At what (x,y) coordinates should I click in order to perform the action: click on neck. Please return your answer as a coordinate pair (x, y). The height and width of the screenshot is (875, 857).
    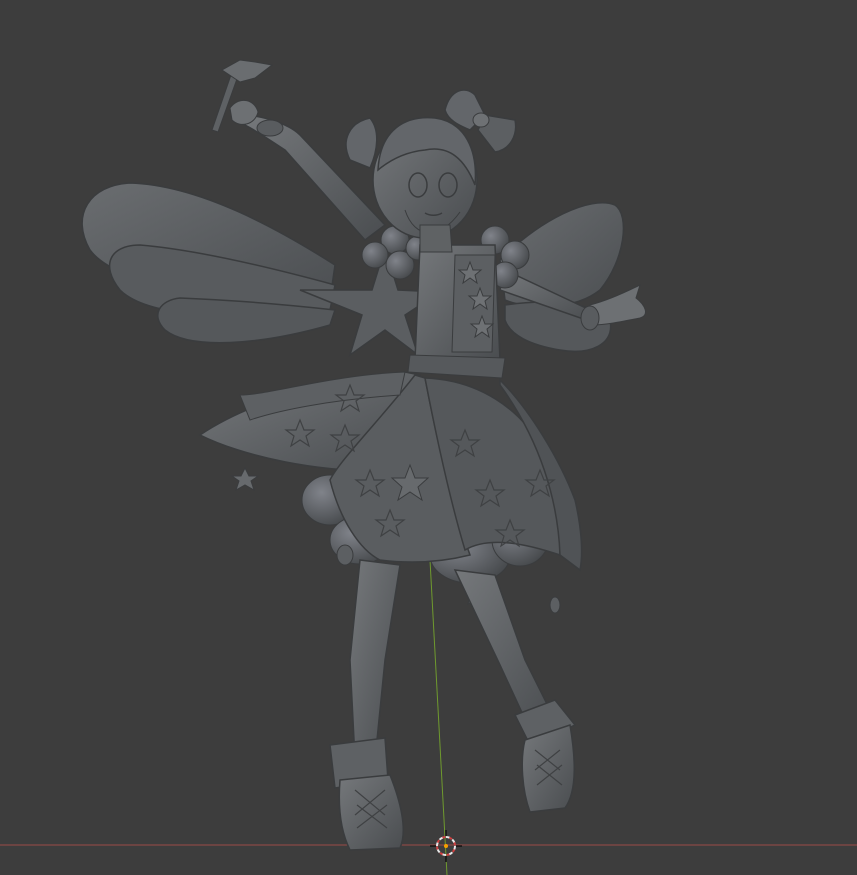
    Looking at the image, I should click on (436, 238).